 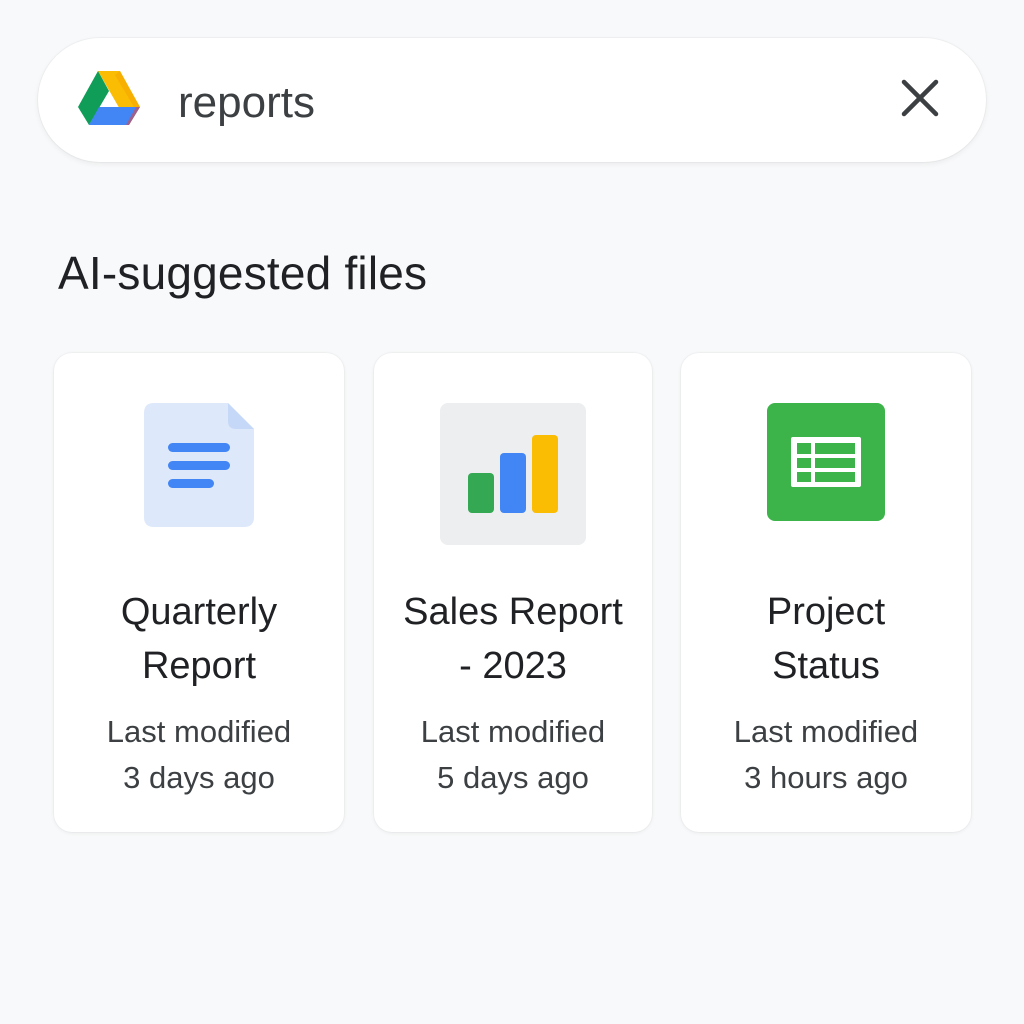 I want to click on file-title: Quarterly Report, so click(x=199, y=639).